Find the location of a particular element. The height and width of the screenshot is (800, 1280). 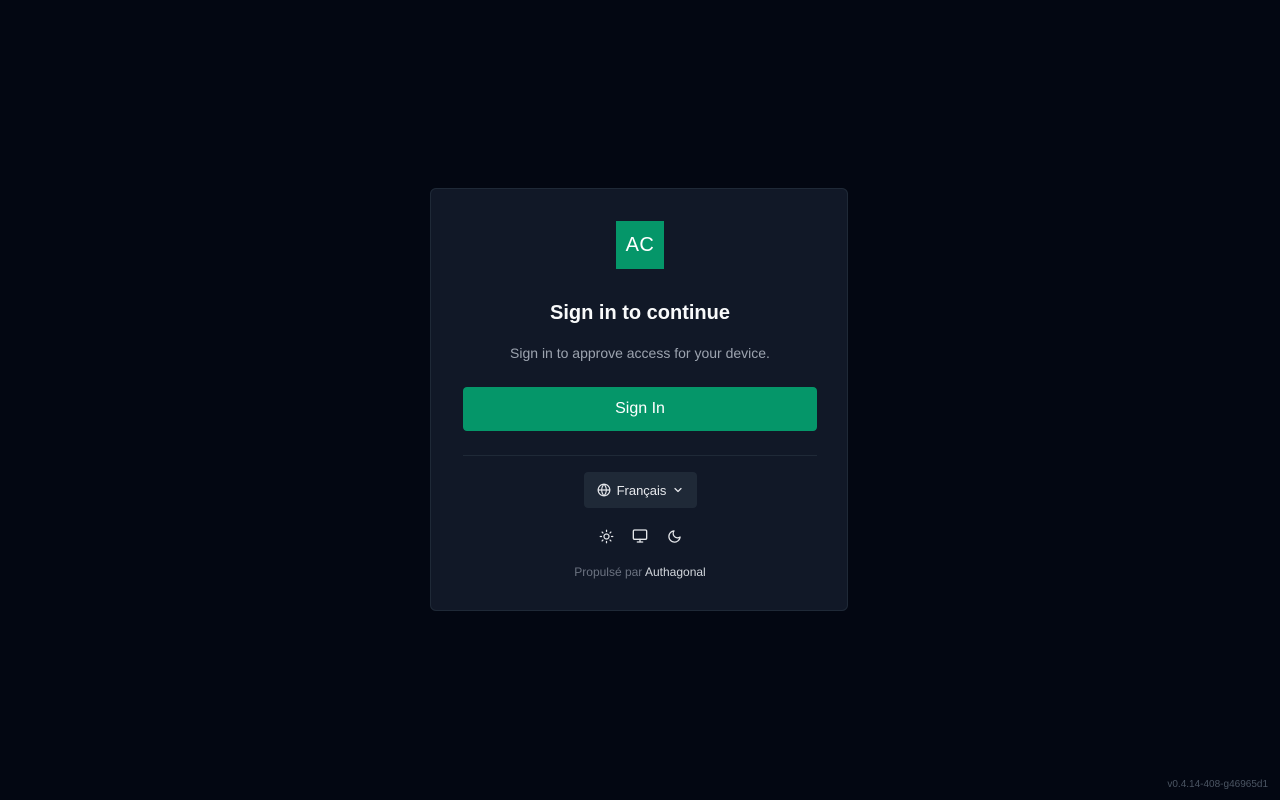

powered-by: Propulsé par Authagonal is located at coordinates (640, 572).